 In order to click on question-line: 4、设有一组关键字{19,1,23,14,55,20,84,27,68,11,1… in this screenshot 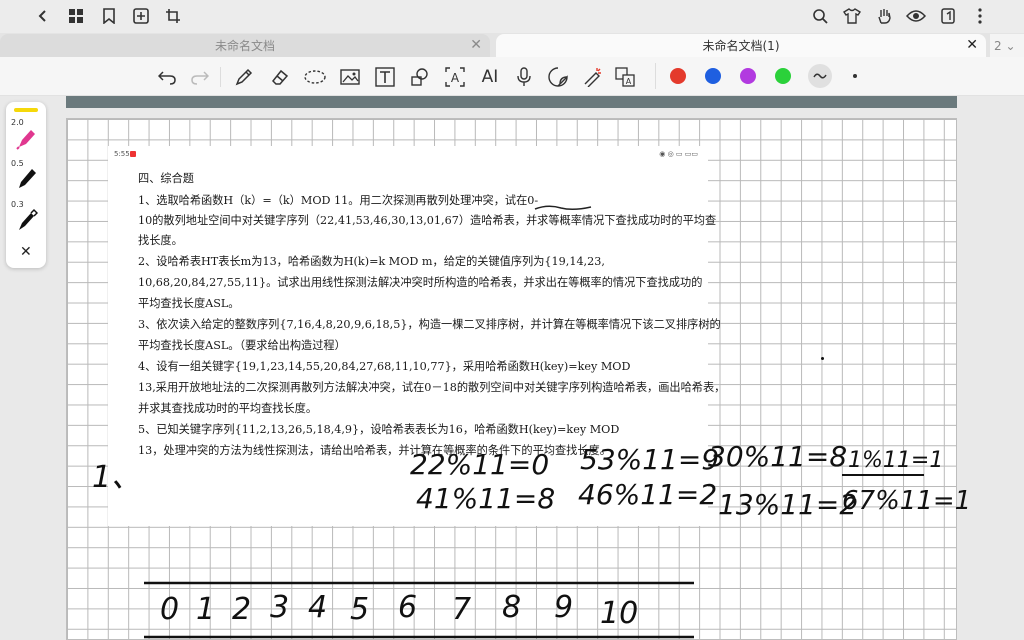, I will do `click(384, 366)`.